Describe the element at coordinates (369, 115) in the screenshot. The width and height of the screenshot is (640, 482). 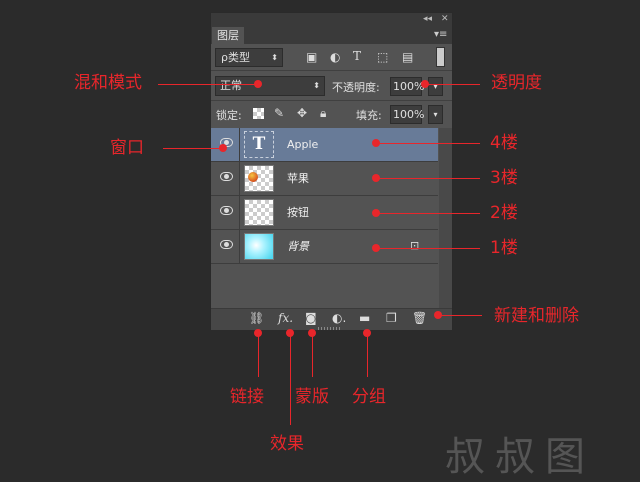
I see `fill-label: 填充:` at that location.